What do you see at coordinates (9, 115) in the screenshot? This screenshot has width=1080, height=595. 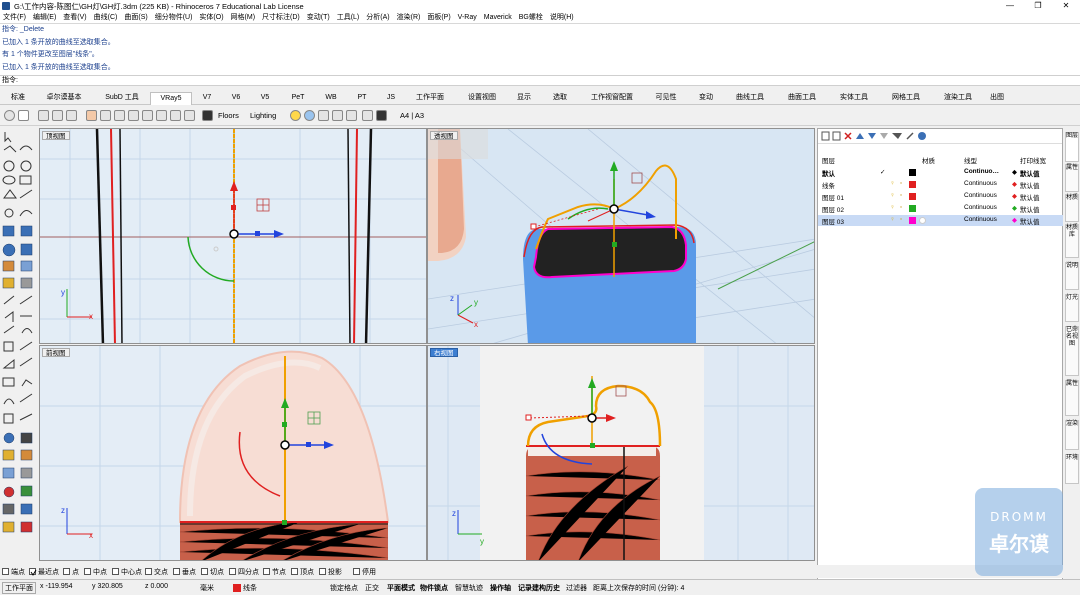 I see `render-icon` at bounding box center [9, 115].